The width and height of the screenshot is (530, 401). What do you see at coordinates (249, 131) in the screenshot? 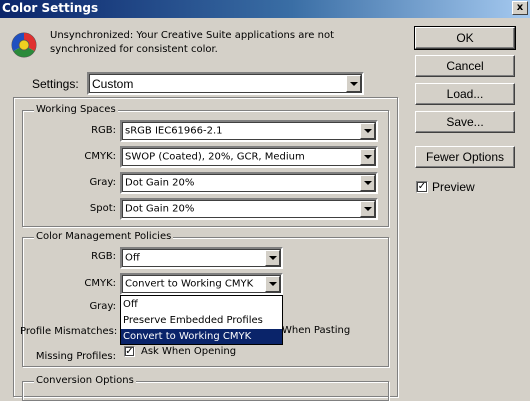
I see `ws-rgb-select: sRGB IEC61966-2.1` at bounding box center [249, 131].